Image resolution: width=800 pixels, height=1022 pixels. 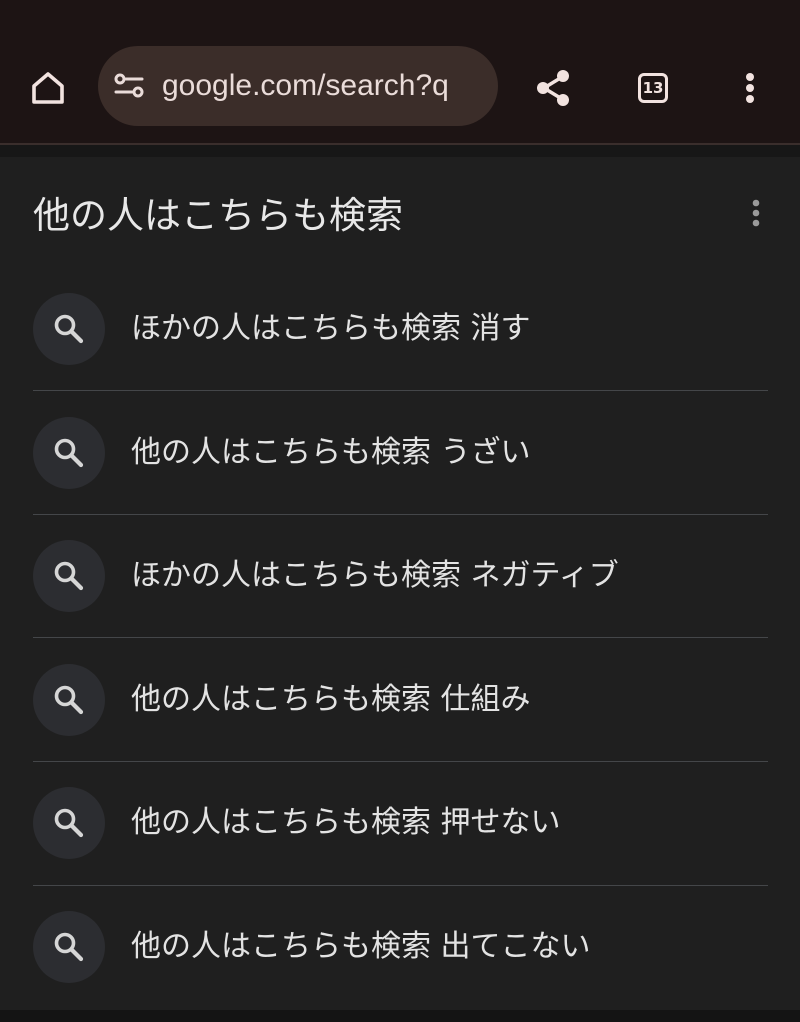 What do you see at coordinates (375, 575) in the screenshot?
I see `suggestion-label: ほかの人はこちらも検索 ネガティブ` at bounding box center [375, 575].